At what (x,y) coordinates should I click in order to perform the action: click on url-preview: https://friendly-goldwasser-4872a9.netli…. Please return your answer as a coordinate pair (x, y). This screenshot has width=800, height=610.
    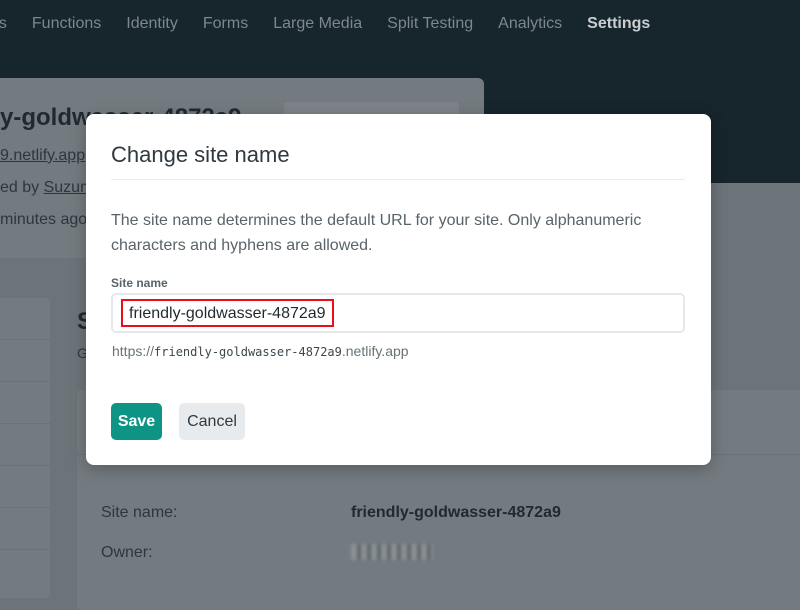
    Looking at the image, I should click on (260, 351).